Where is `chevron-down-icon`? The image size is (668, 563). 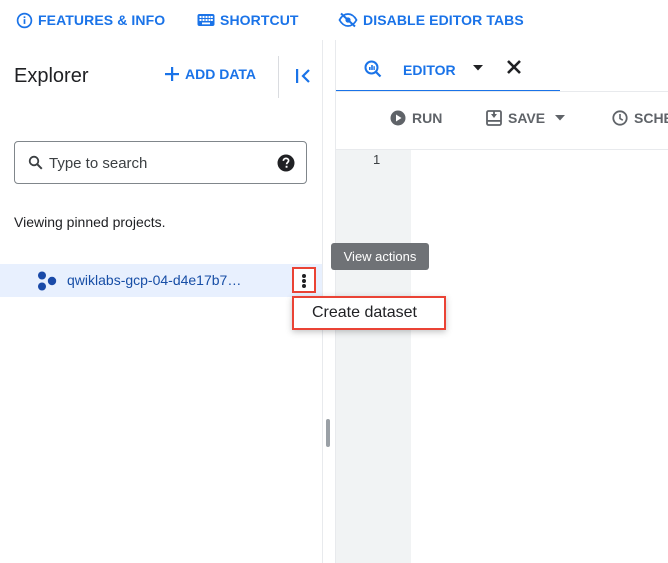 chevron-down-icon is located at coordinates (560, 118).